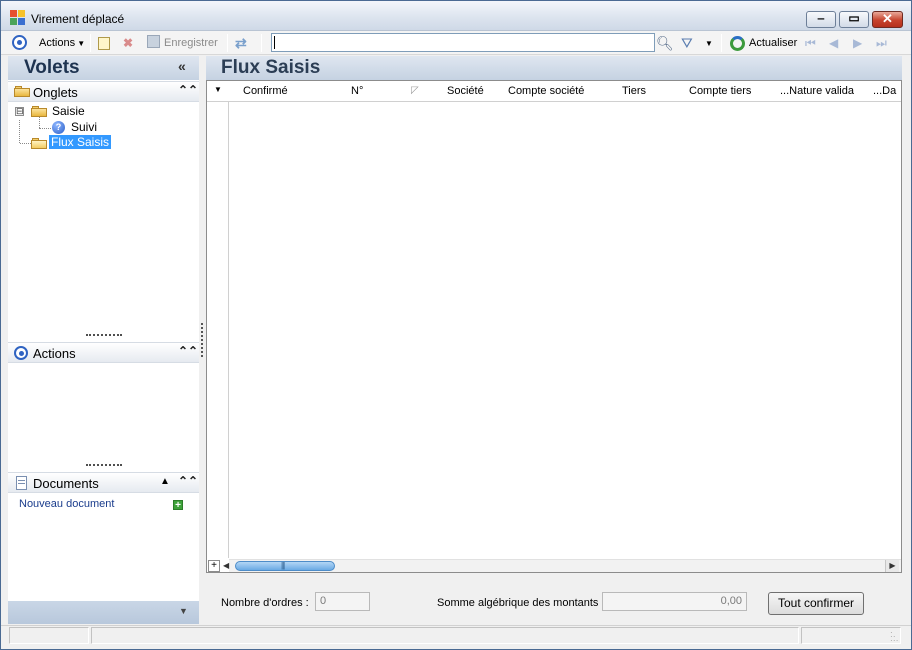 This screenshot has width=912, height=650. Describe the element at coordinates (103, 91) in the screenshot. I see `onglets-section-header: Onglets ⌃⌃` at that location.